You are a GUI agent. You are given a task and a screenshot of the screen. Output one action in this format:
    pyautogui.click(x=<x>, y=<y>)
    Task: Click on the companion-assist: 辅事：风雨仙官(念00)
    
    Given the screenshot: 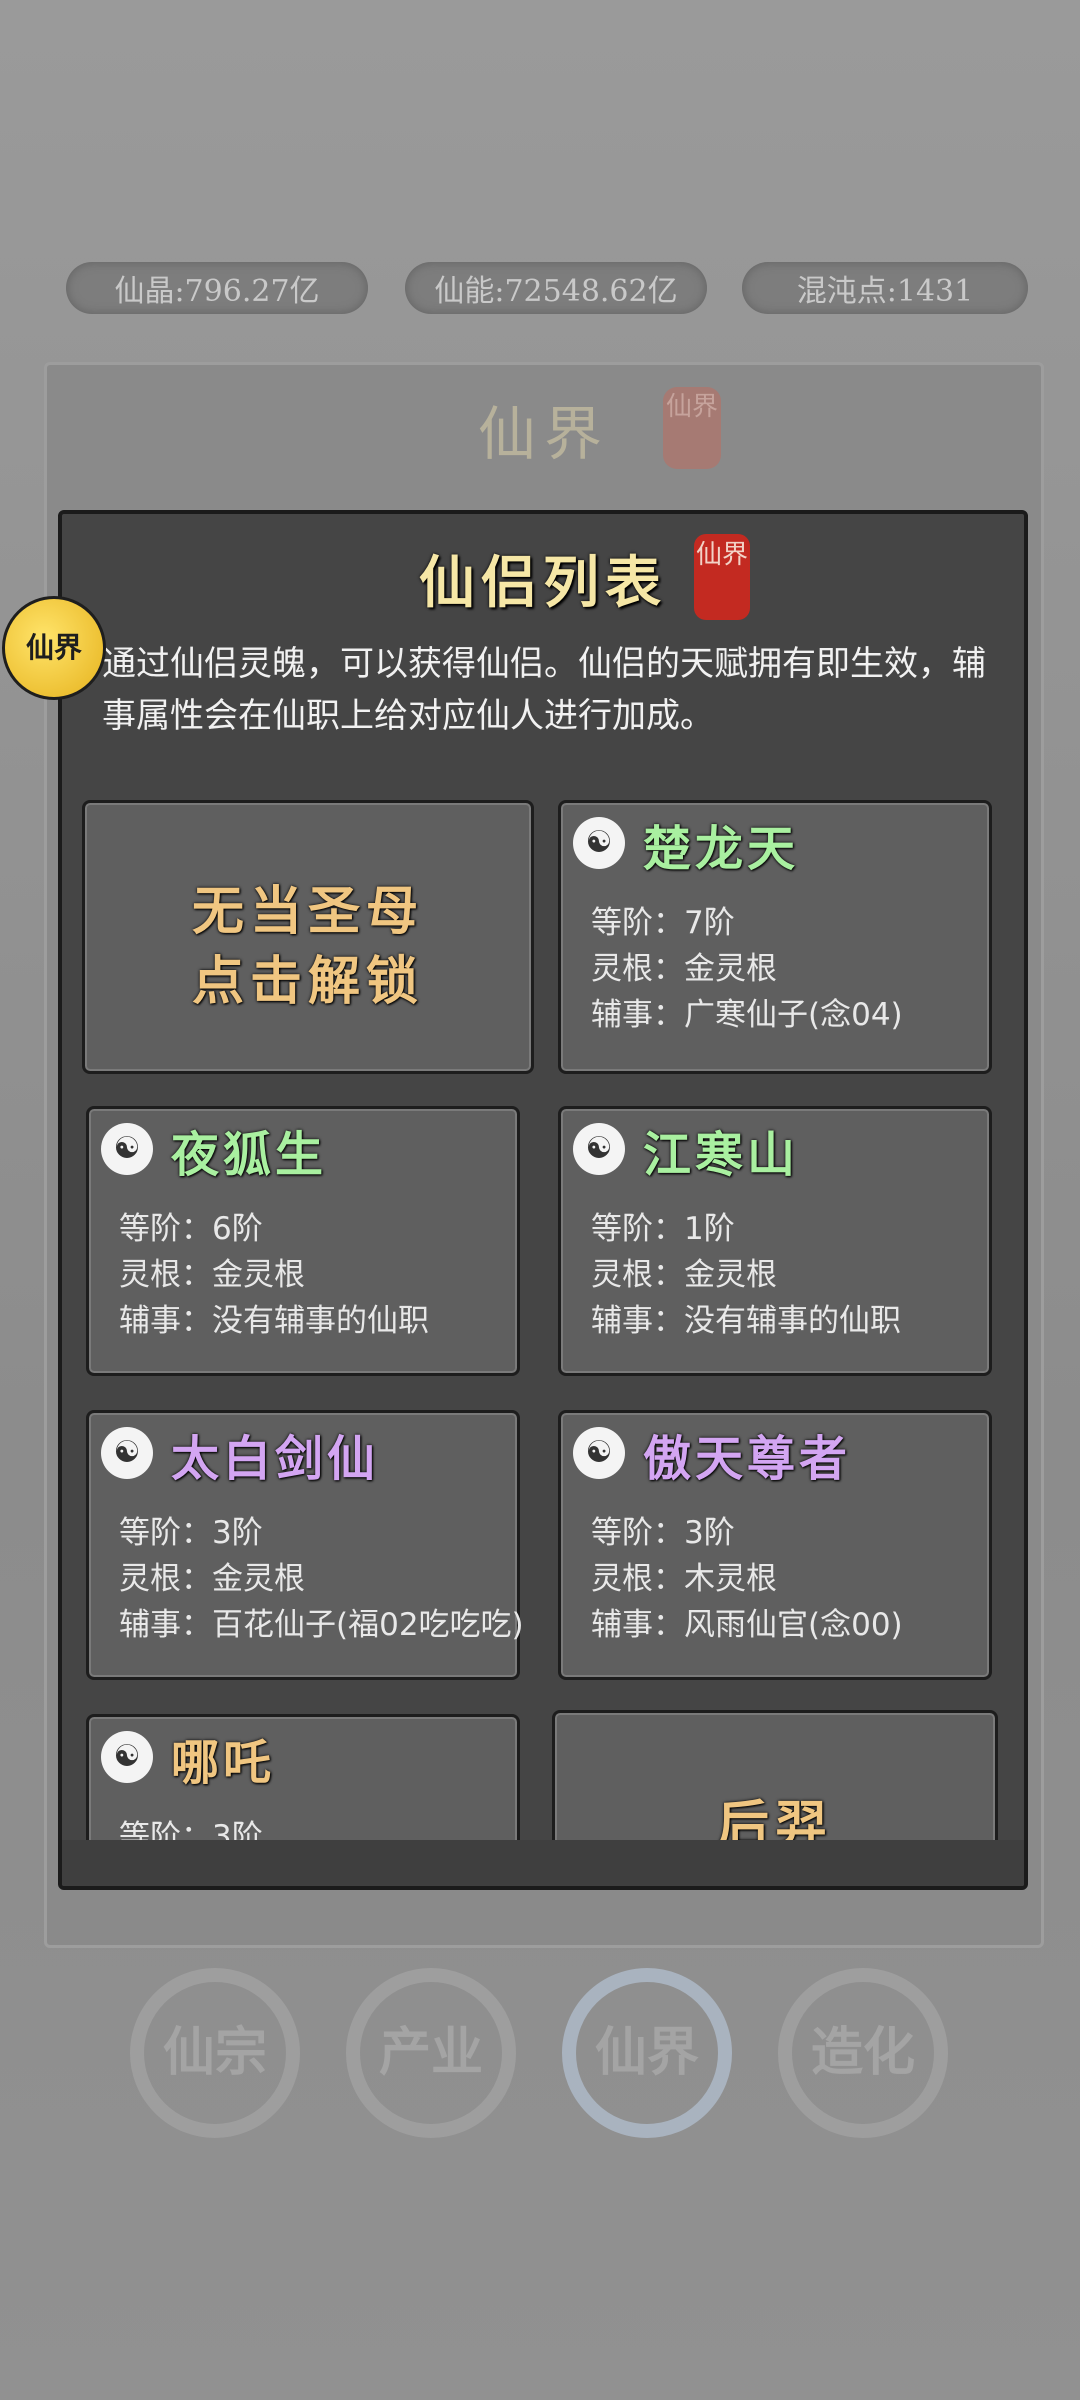 What is the action you would take?
    pyautogui.click(x=747, y=1625)
    